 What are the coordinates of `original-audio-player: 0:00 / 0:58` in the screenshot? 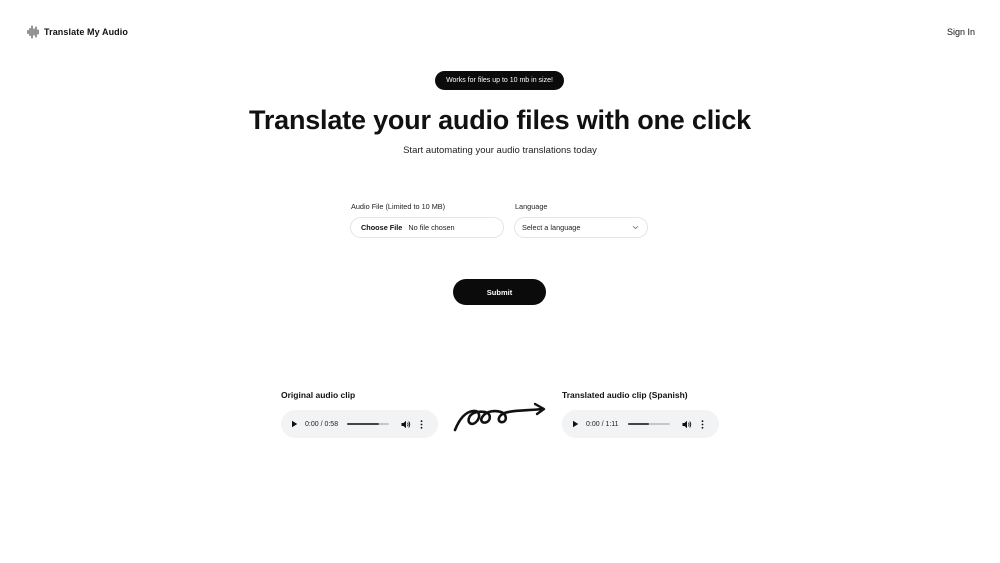 It's located at (359, 424).